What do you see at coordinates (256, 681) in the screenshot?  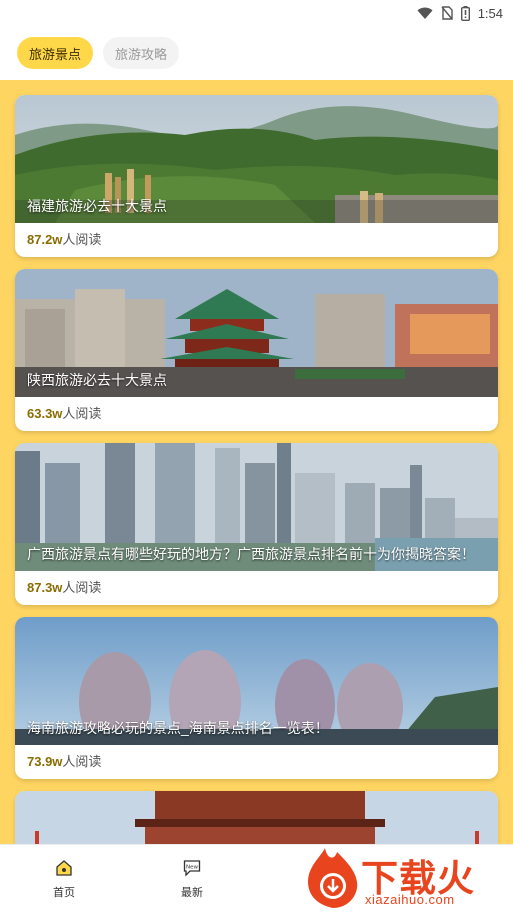 I see `article-image: 海南旅游攻略必玩的景点_海南景点排名一览表！` at bounding box center [256, 681].